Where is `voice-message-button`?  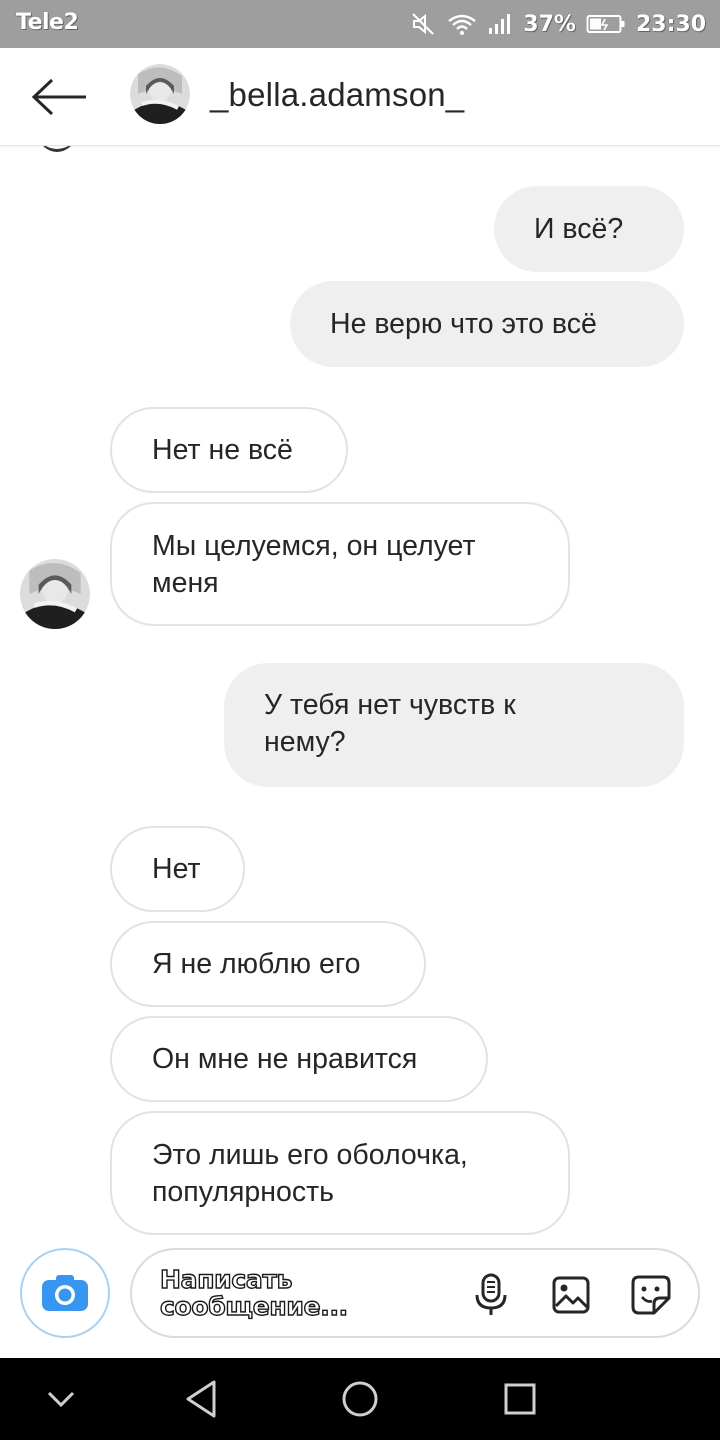
voice-message-button is located at coordinates (491, 1295).